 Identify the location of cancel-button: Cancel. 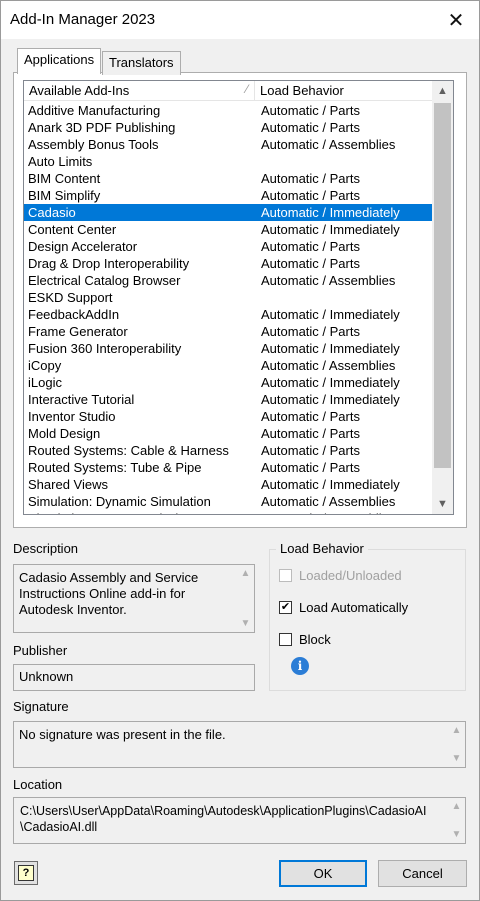
(422, 873).